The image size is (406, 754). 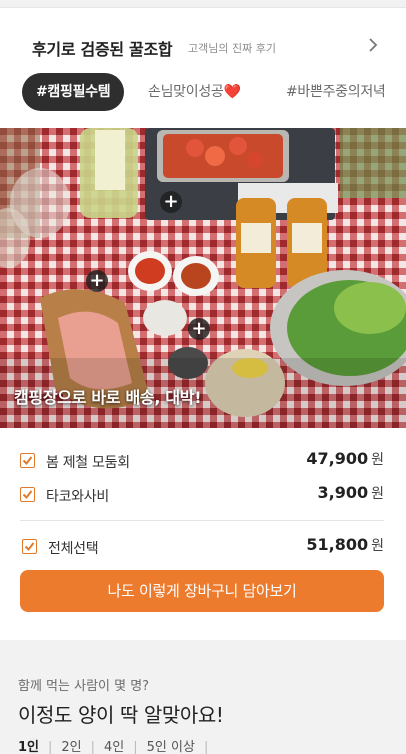 What do you see at coordinates (102, 49) in the screenshot?
I see `section-title: 후기로 검증된 꿀조합` at bounding box center [102, 49].